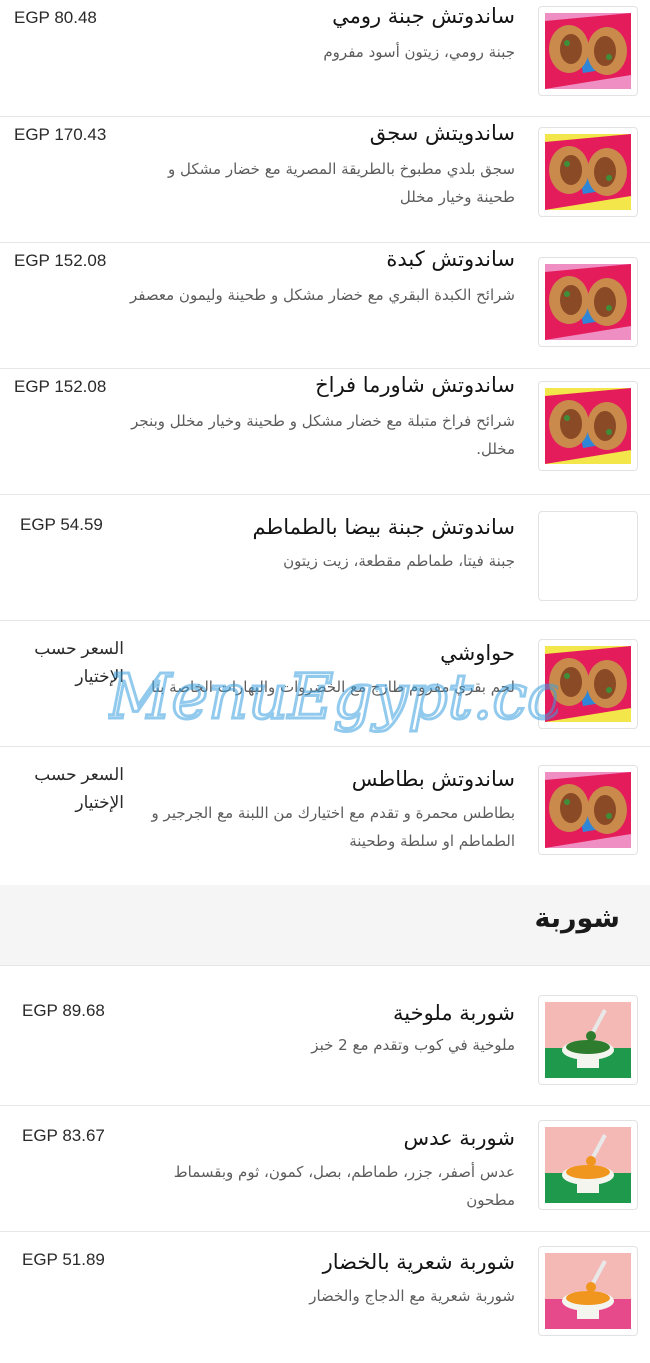  Describe the element at coordinates (477, 653) in the screenshot. I see `item-name: حواوشي` at that location.